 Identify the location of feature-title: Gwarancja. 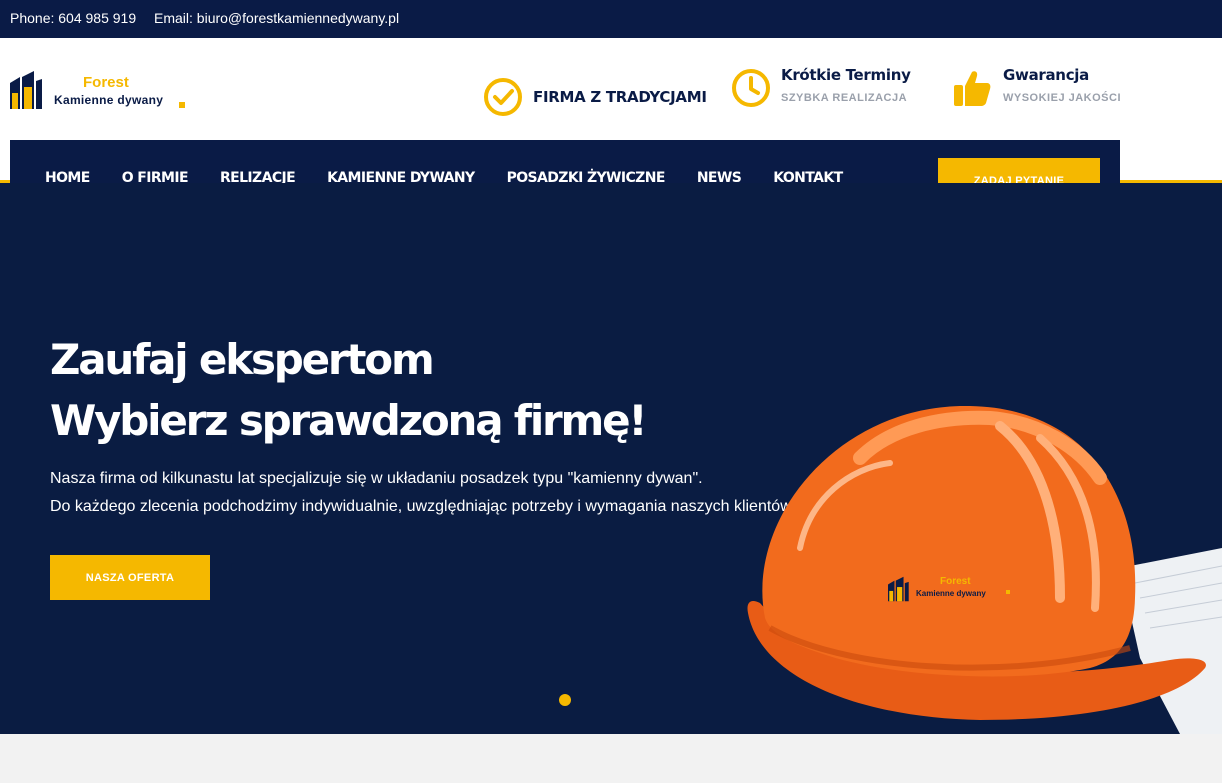
(1046, 75).